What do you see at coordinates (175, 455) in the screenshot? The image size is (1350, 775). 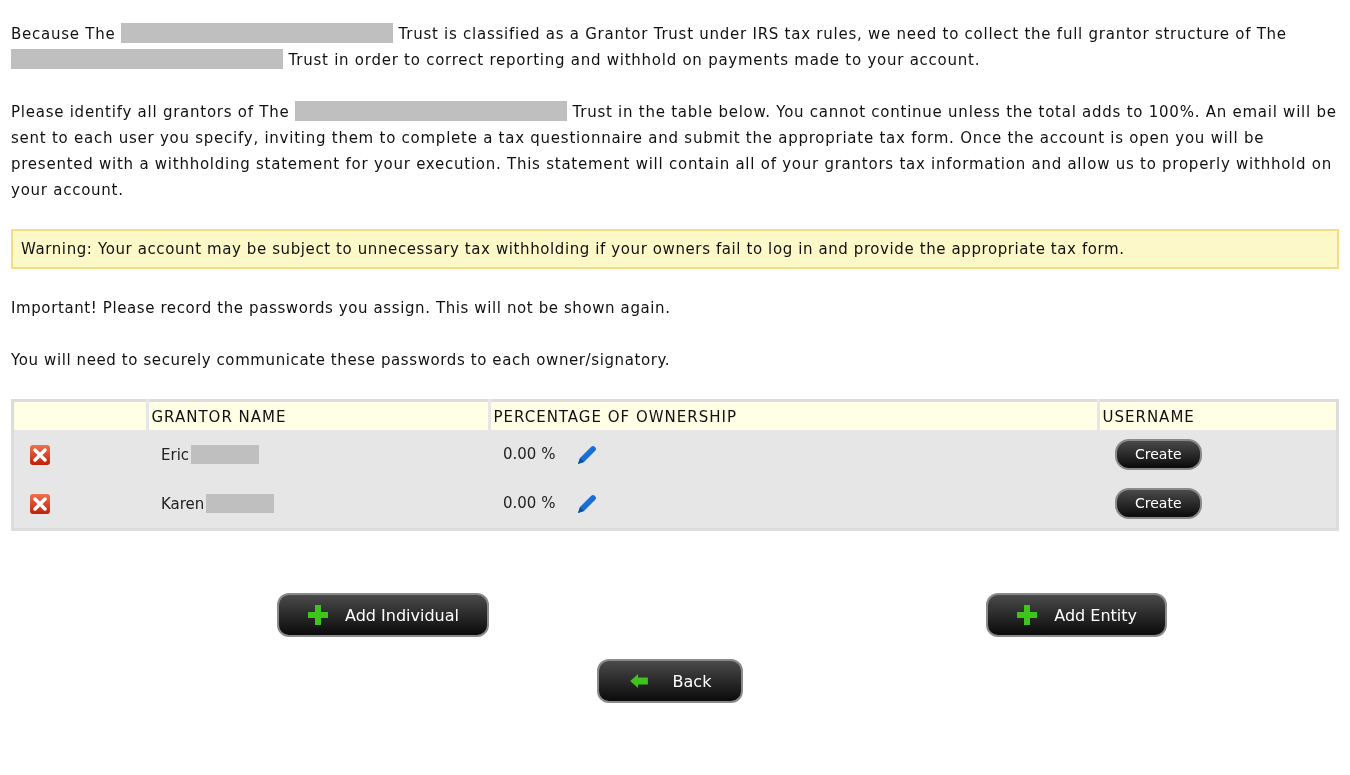 I see `grantor-name: Eric` at bounding box center [175, 455].